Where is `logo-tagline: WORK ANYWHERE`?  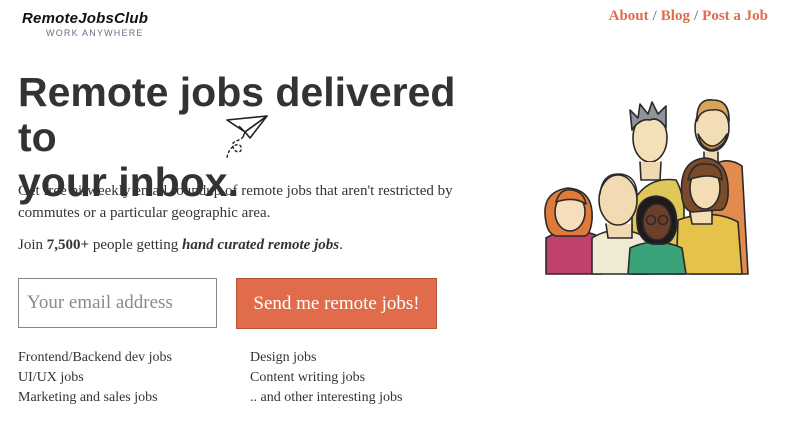
logo-tagline: WORK ANYWHERE is located at coordinates (95, 33).